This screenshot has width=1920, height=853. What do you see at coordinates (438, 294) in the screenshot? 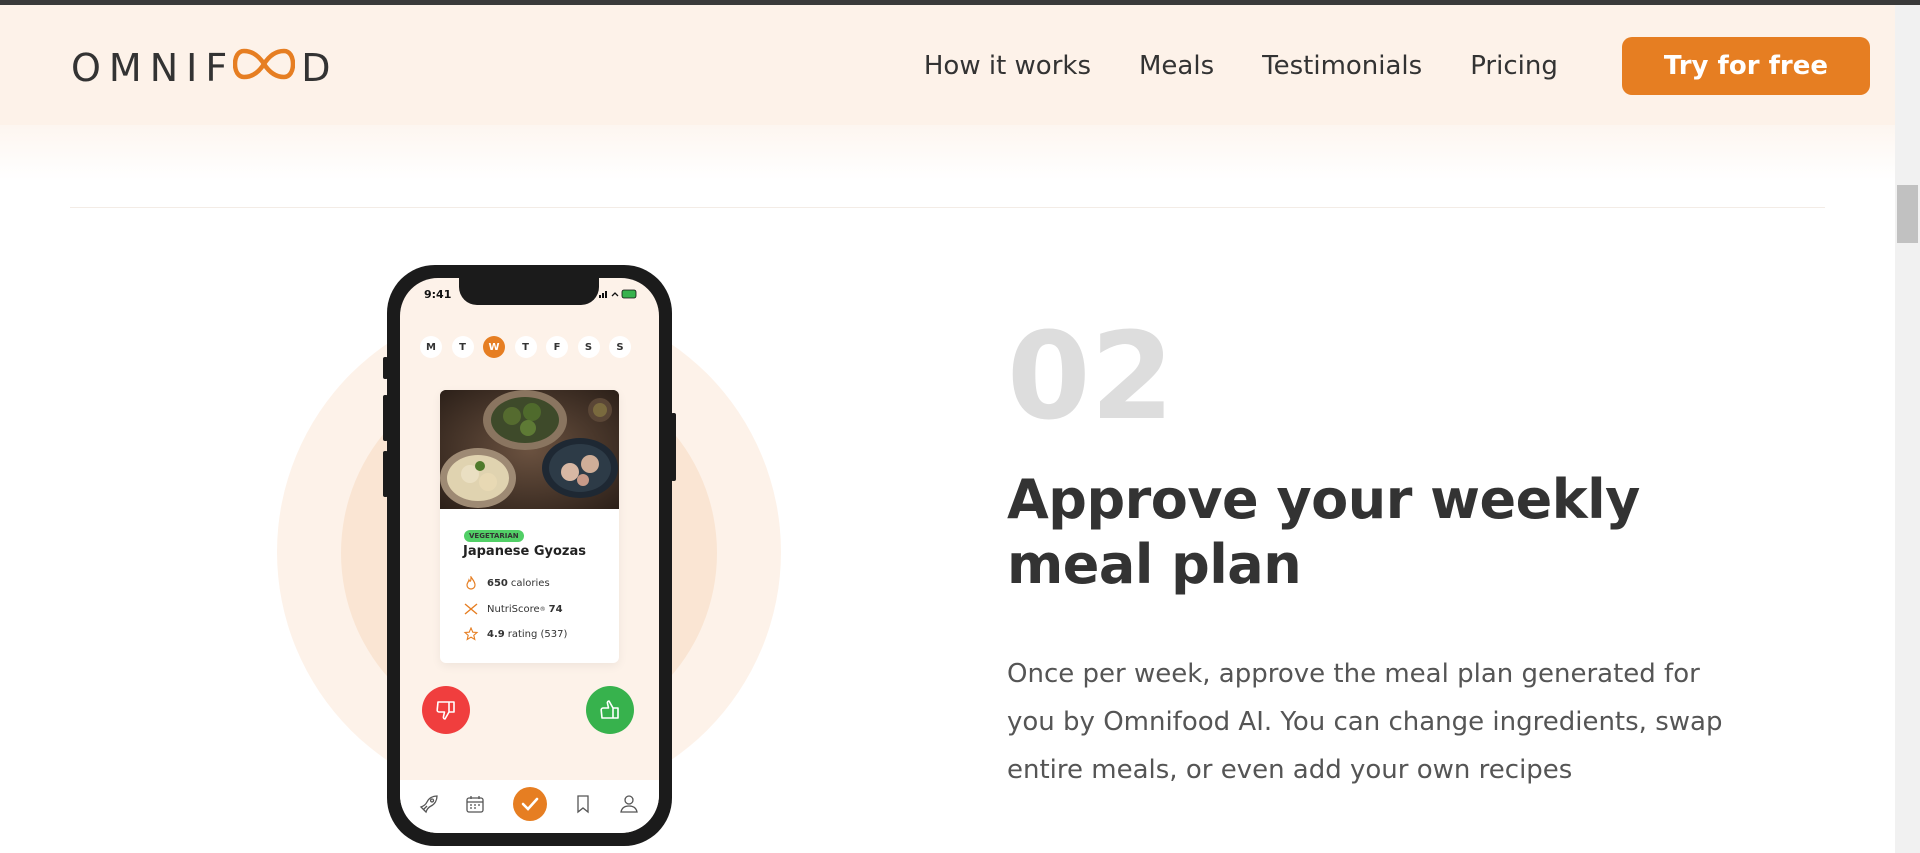
I see `status-time: 9:41` at bounding box center [438, 294].